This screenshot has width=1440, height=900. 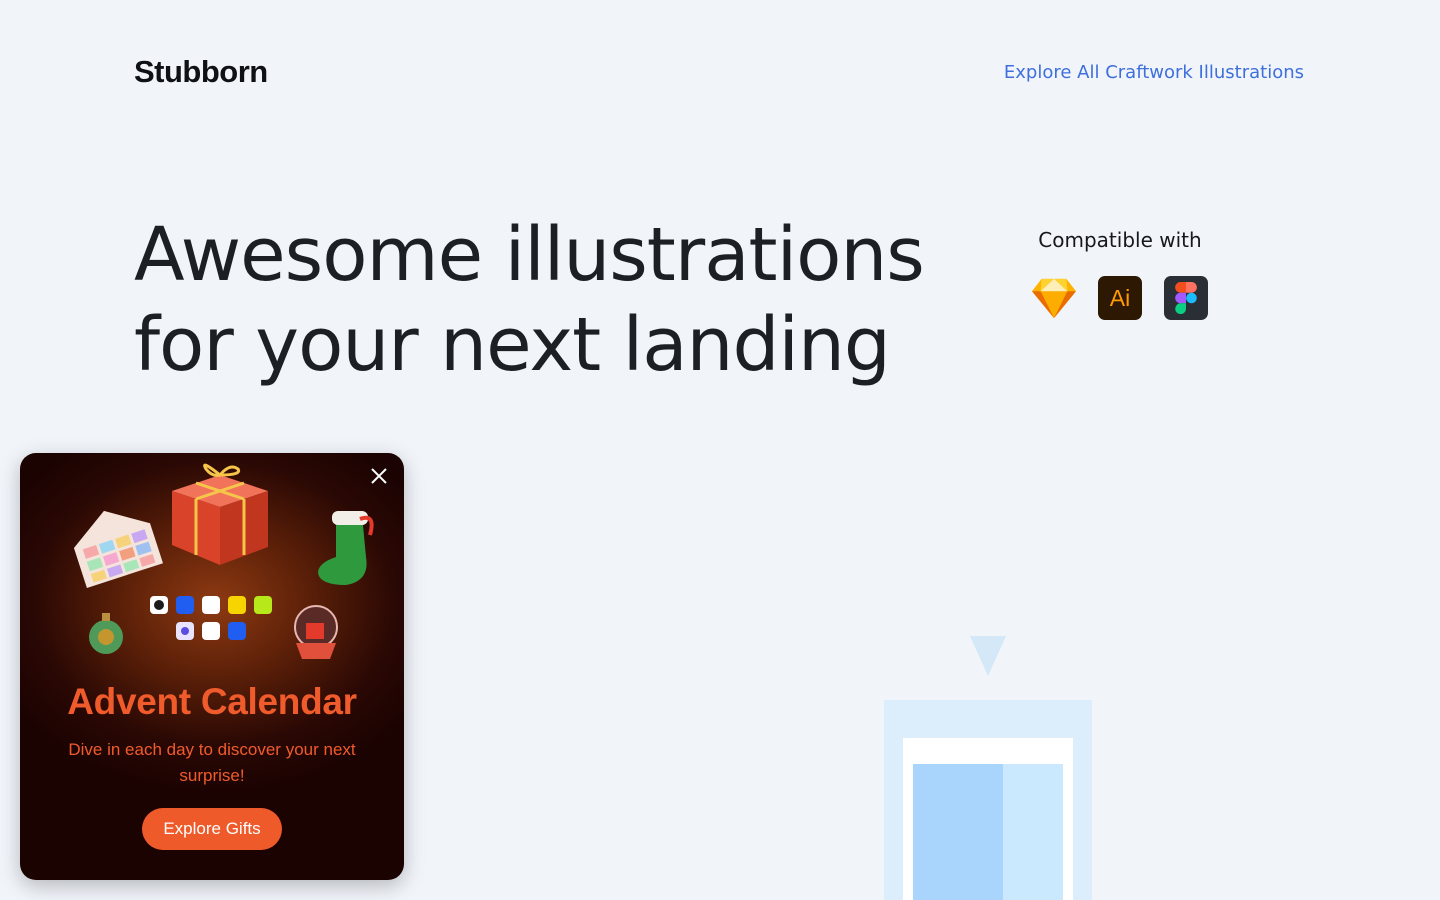 I want to click on landing-illustration, so click(x=988, y=768).